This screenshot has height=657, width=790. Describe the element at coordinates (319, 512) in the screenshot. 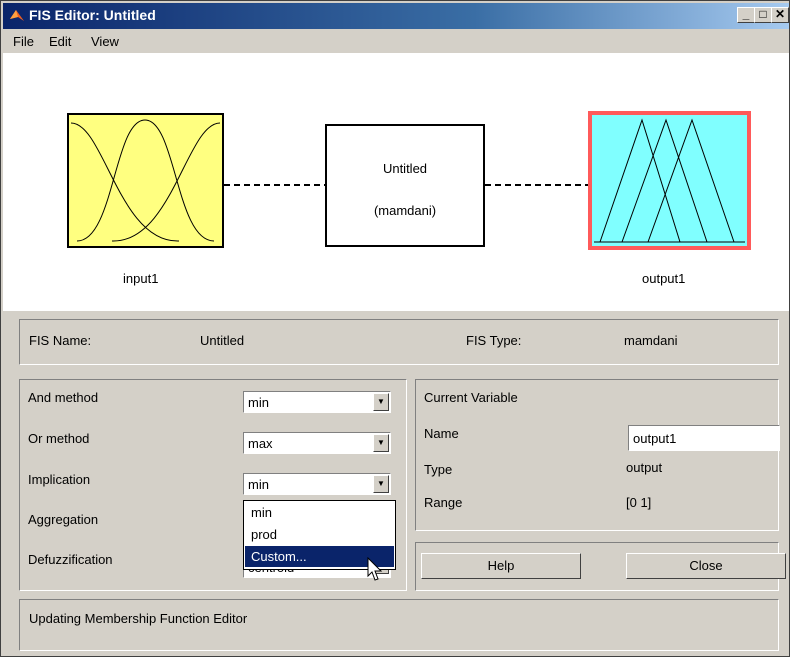

I see `implication-option-min: min` at that location.